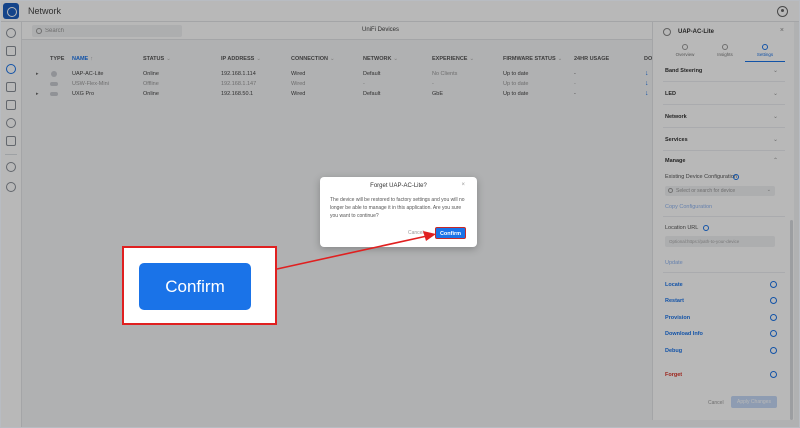 The height and width of the screenshot is (428, 800). Describe the element at coordinates (463, 185) in the screenshot. I see `close-icon: ×` at that location.